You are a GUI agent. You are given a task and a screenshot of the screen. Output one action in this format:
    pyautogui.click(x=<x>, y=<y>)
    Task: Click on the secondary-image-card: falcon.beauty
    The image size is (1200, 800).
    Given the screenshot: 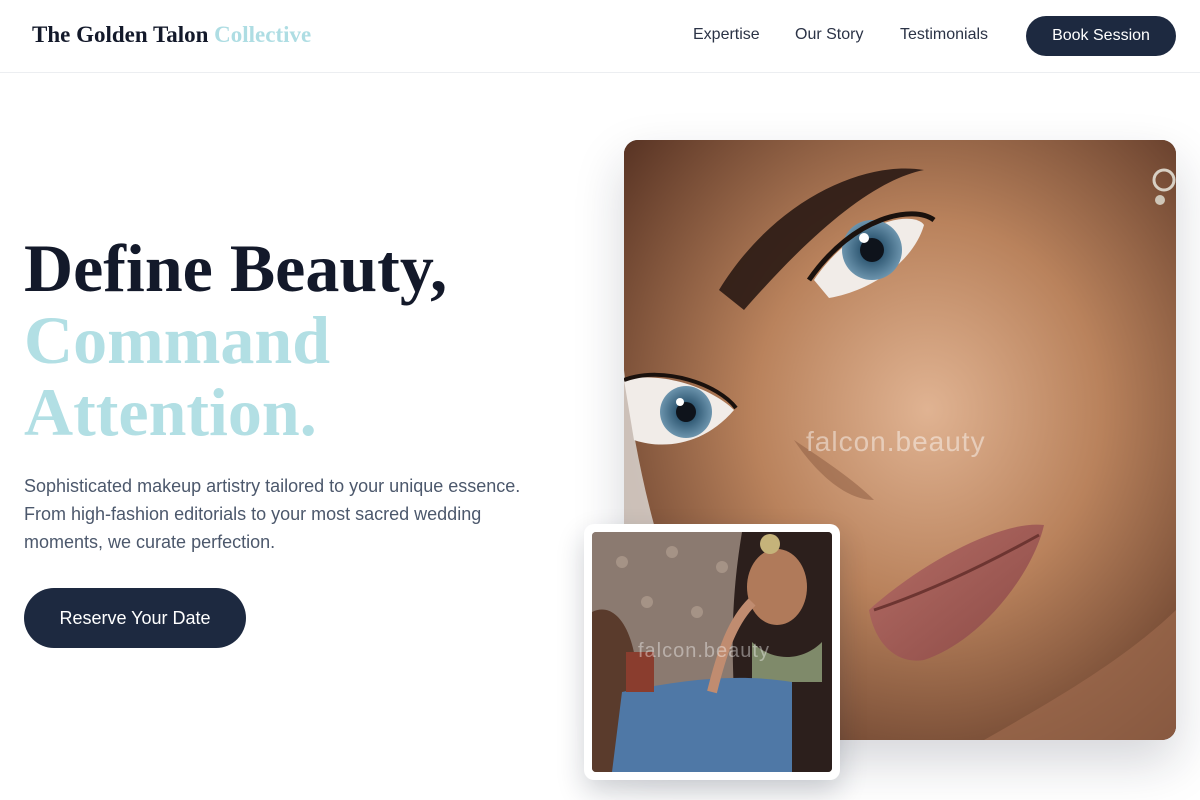 What is the action you would take?
    pyautogui.click(x=712, y=652)
    